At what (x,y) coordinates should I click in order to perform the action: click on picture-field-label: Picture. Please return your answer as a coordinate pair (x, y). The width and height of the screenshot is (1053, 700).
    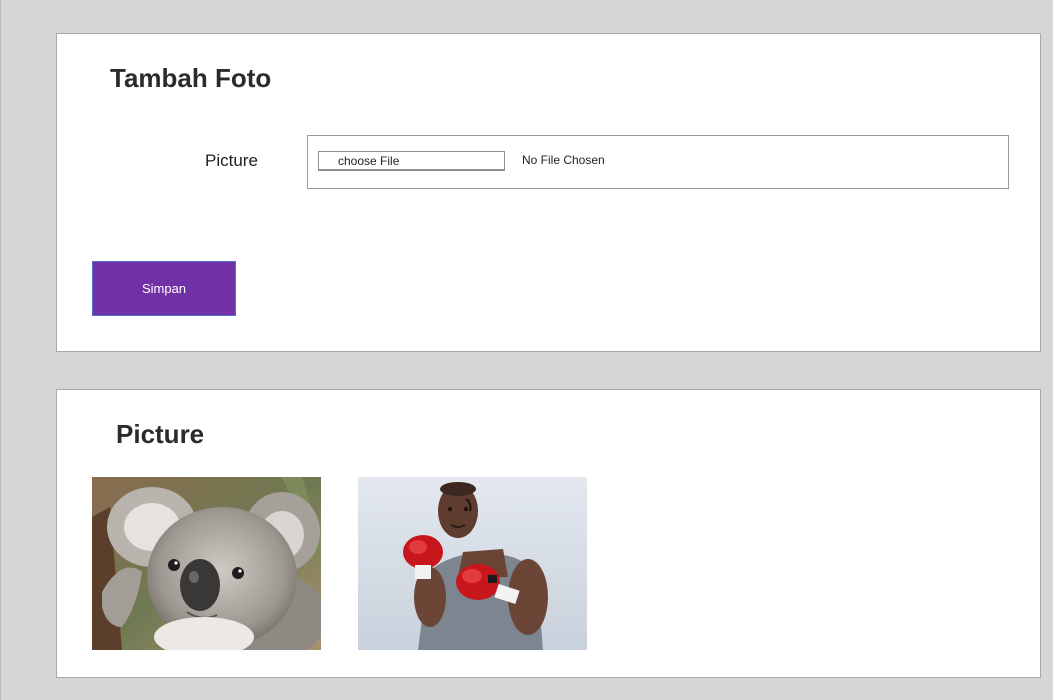
    Looking at the image, I should click on (231, 160).